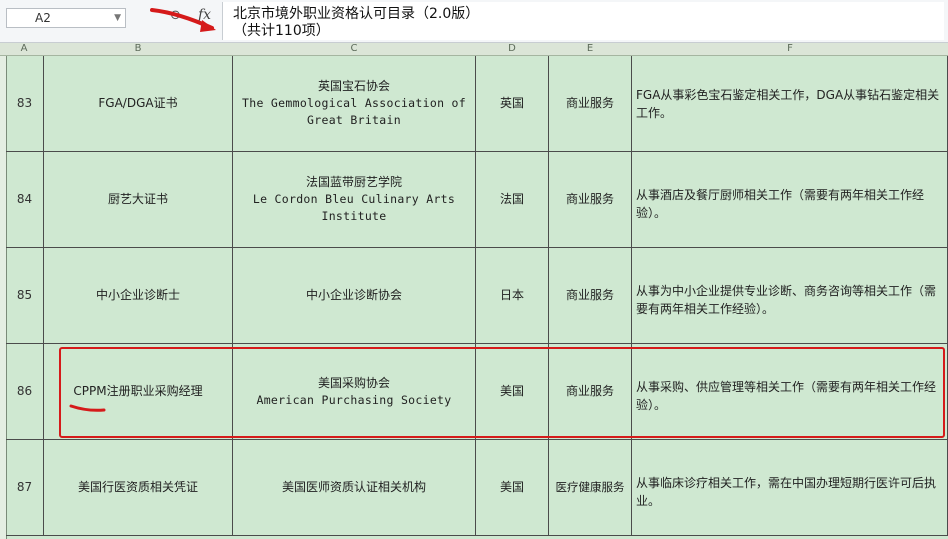 The width and height of the screenshot is (948, 539). I want to click on cell-organization: 中小企业诊断协会, so click(354, 296).